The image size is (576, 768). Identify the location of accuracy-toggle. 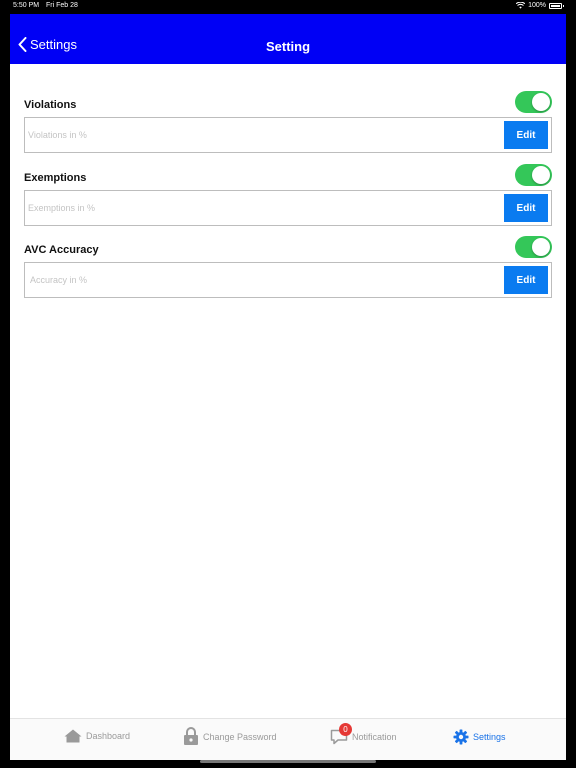
(533, 247).